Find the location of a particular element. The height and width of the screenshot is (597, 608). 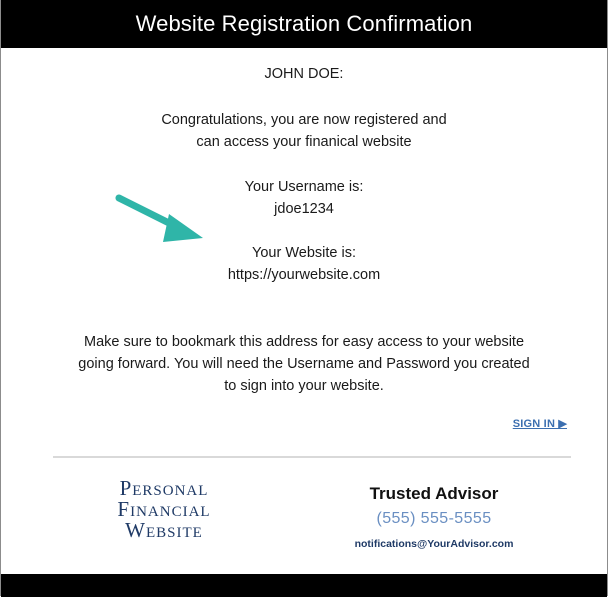

recipient-name: JOHN DOE: is located at coordinates (304, 74).